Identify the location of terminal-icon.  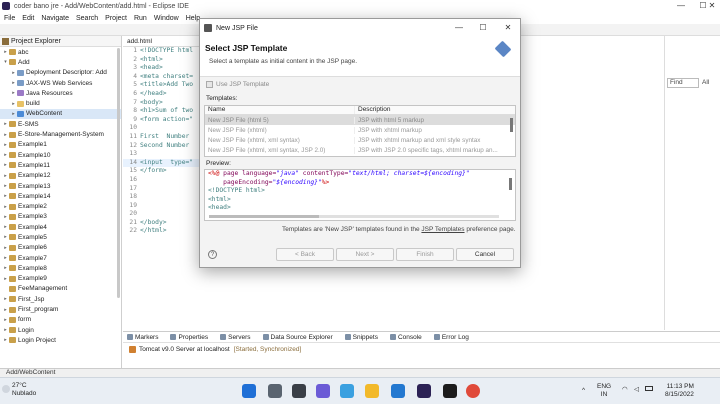
(450, 391).